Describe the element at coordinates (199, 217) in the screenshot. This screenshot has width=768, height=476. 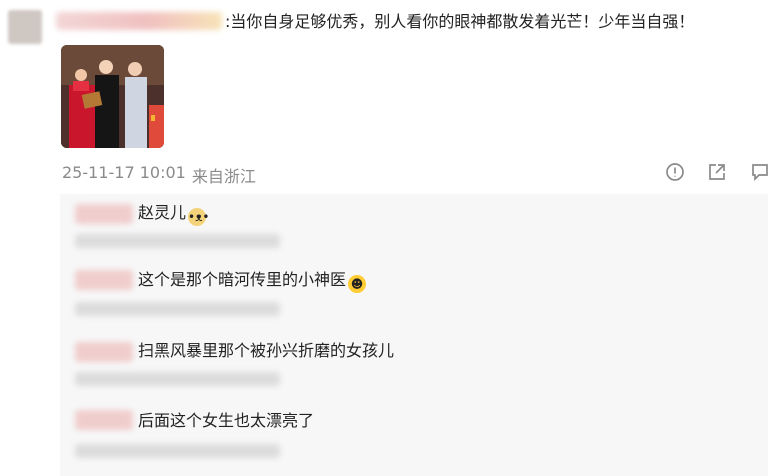
I see `dog-face-emoji: •ᴥ•` at that location.